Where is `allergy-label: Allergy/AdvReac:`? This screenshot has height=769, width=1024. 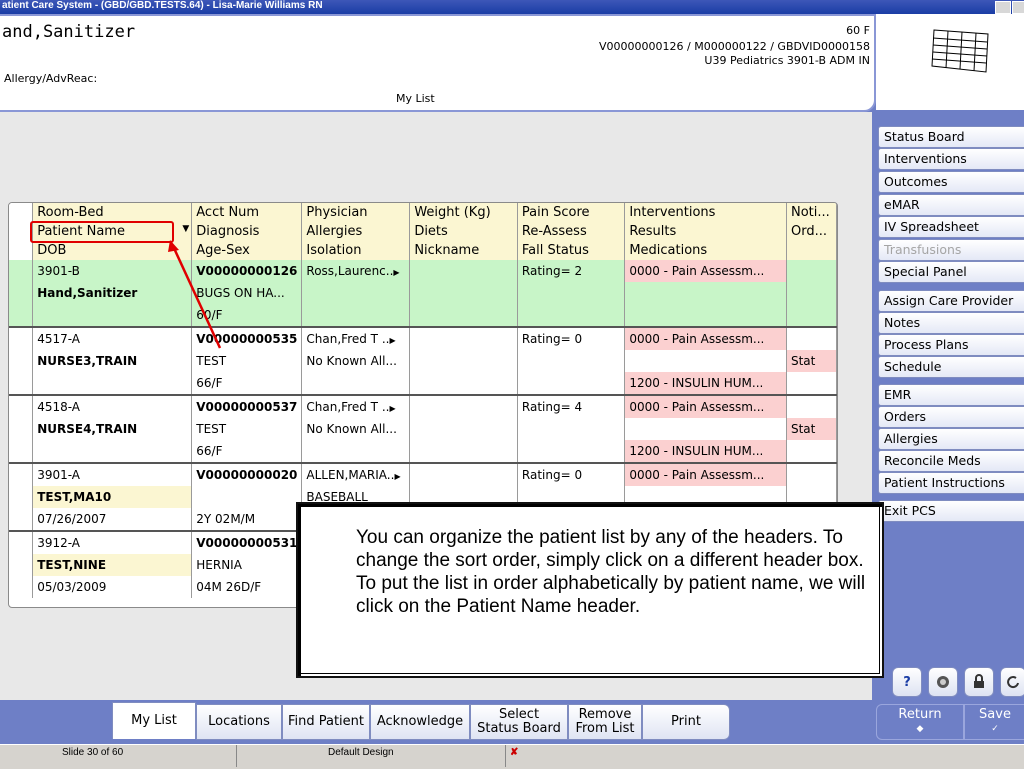
allergy-label: Allergy/AdvReac: is located at coordinates (51, 78).